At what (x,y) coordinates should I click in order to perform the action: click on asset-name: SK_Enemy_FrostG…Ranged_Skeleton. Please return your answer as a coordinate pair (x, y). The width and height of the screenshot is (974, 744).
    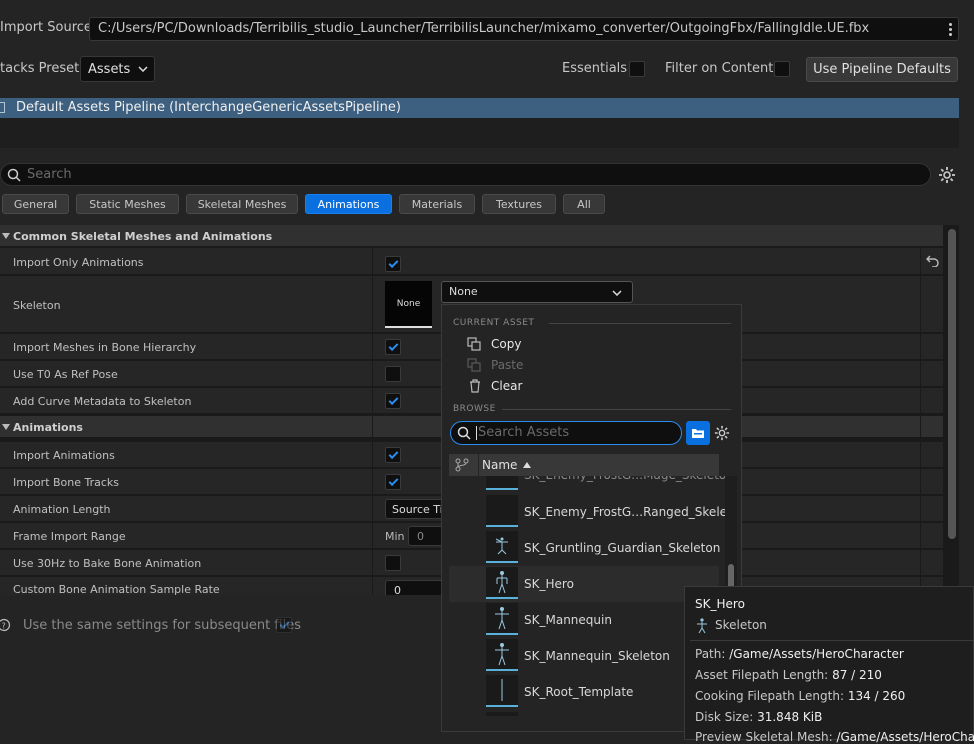
    Looking at the image, I should click on (630, 512).